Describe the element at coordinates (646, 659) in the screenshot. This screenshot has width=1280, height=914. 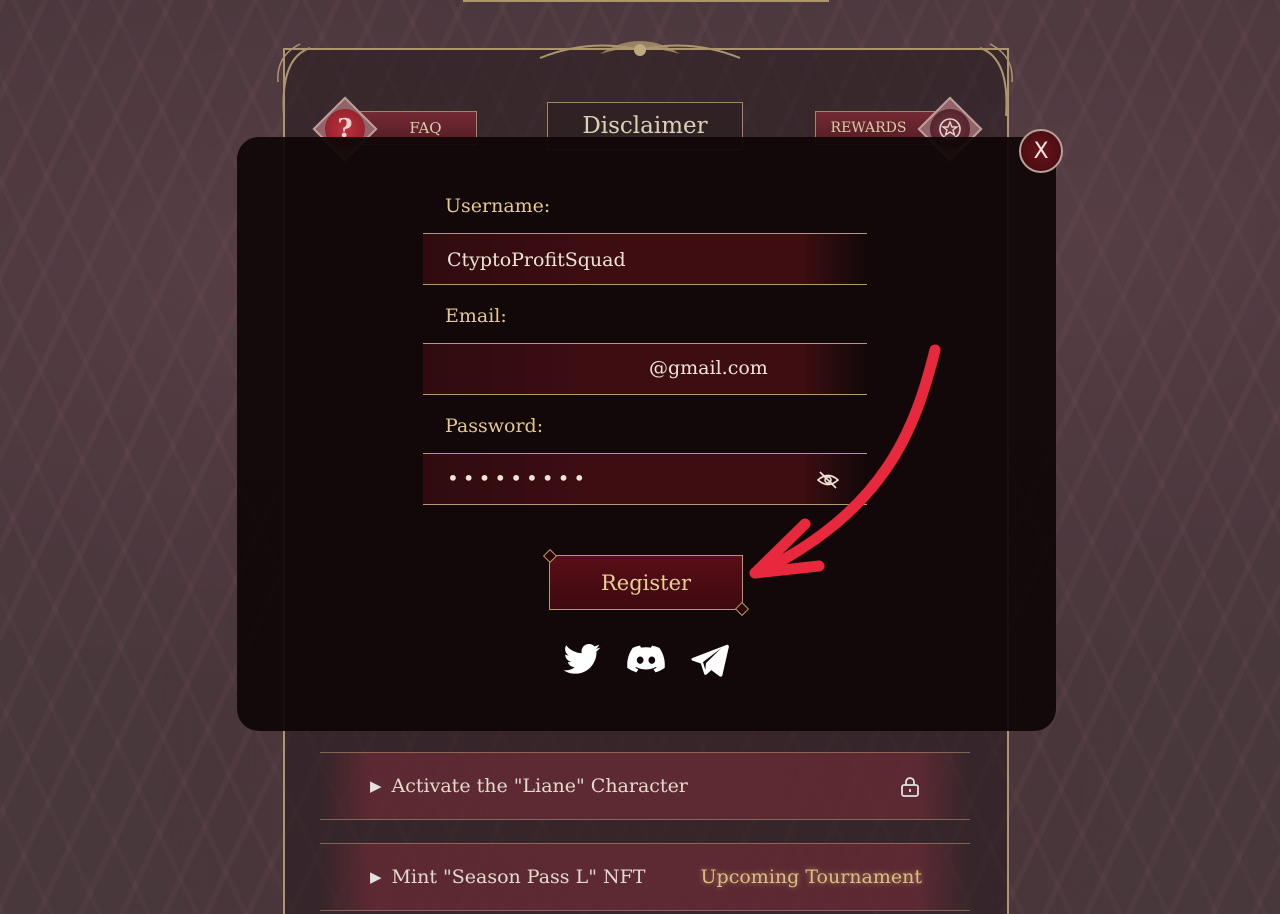
I see `discord-icon` at that location.